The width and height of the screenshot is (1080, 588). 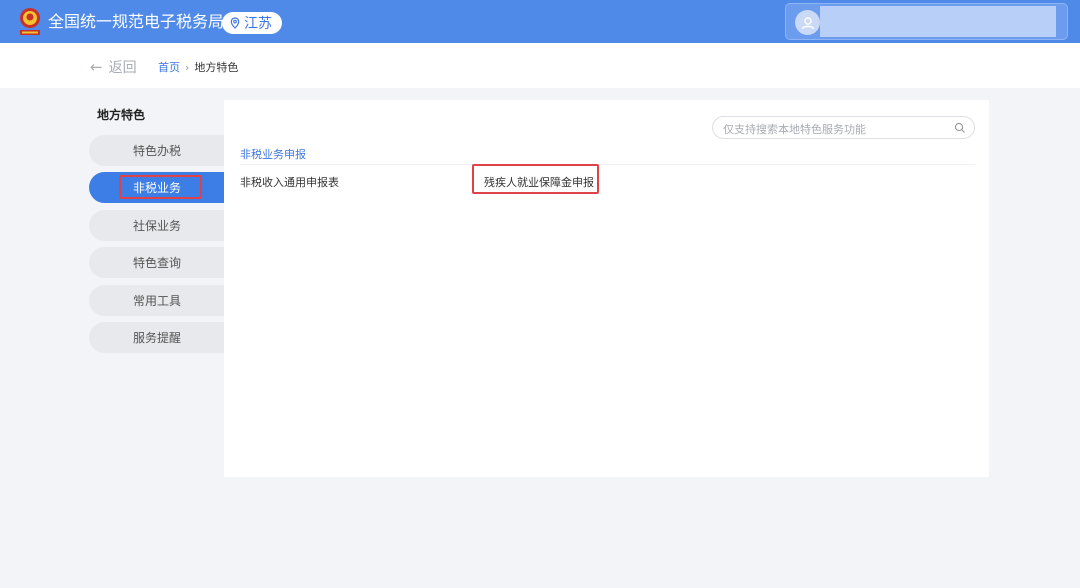 What do you see at coordinates (540, 21) in the screenshot?
I see `top-header: 全国统一规范电子税务局 江苏` at bounding box center [540, 21].